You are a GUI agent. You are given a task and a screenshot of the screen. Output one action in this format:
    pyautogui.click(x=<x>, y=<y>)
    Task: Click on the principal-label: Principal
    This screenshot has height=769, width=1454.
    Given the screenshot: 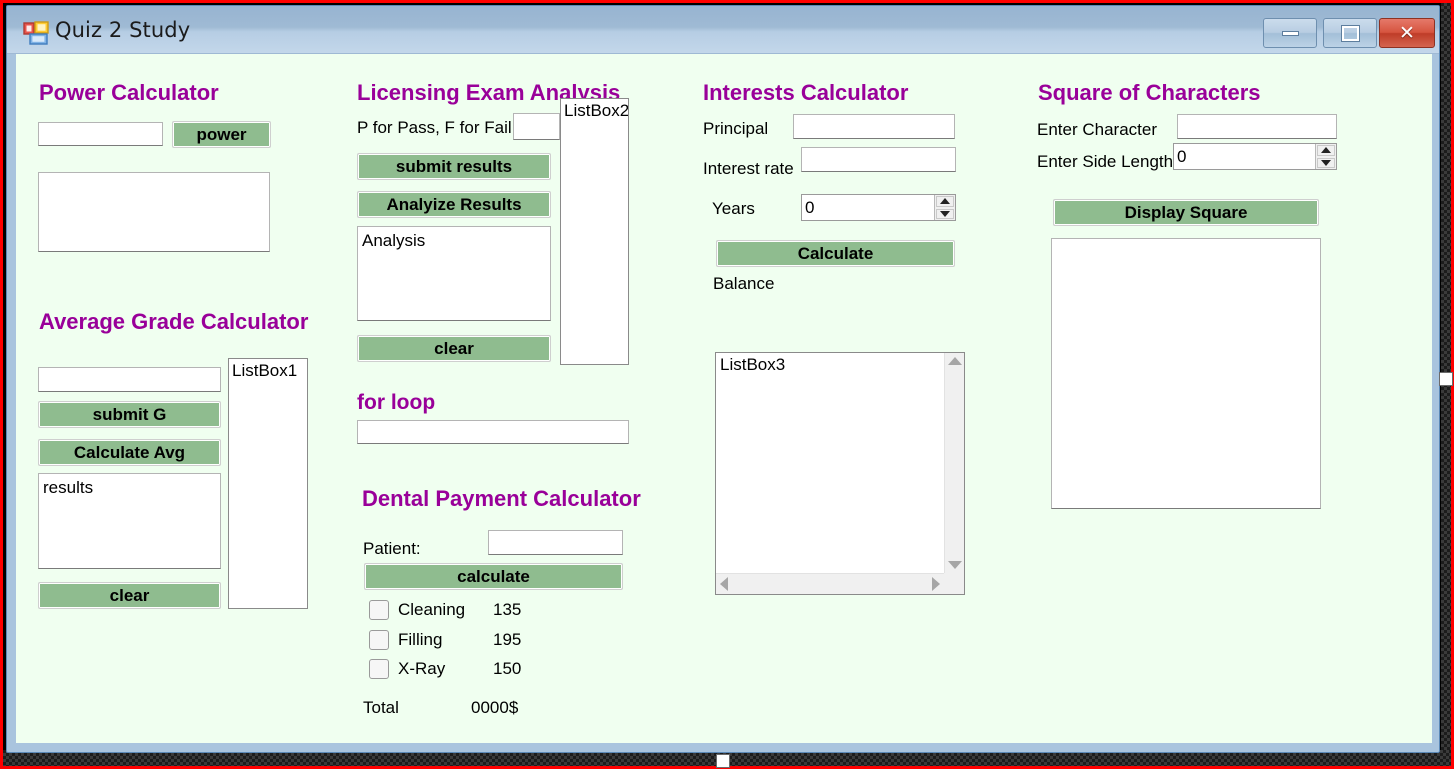 What is the action you would take?
    pyautogui.click(x=736, y=128)
    